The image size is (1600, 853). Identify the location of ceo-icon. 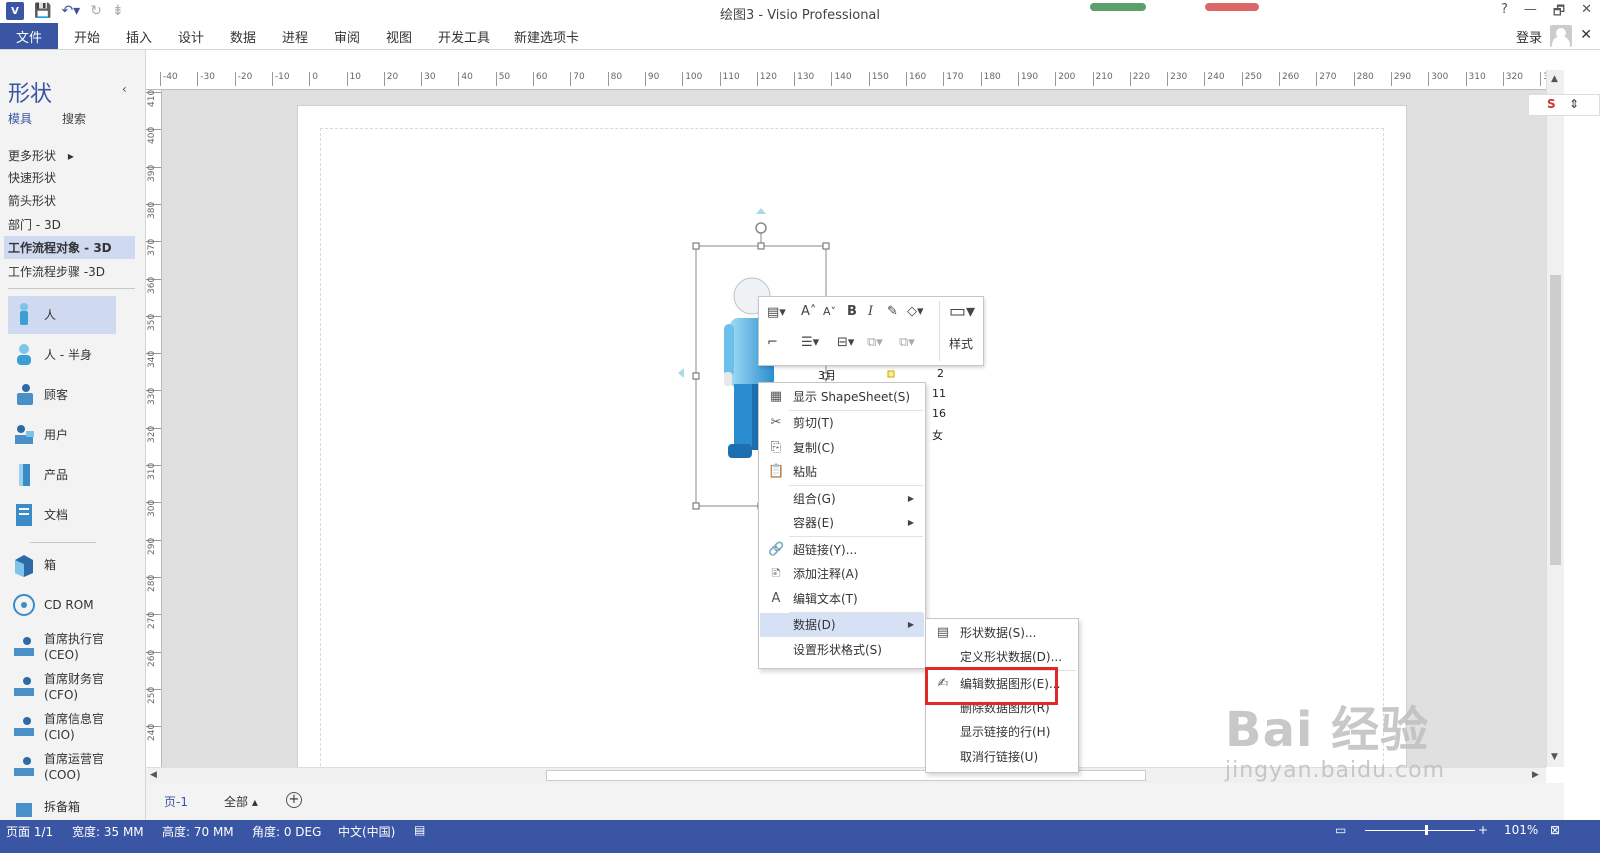
(24, 647).